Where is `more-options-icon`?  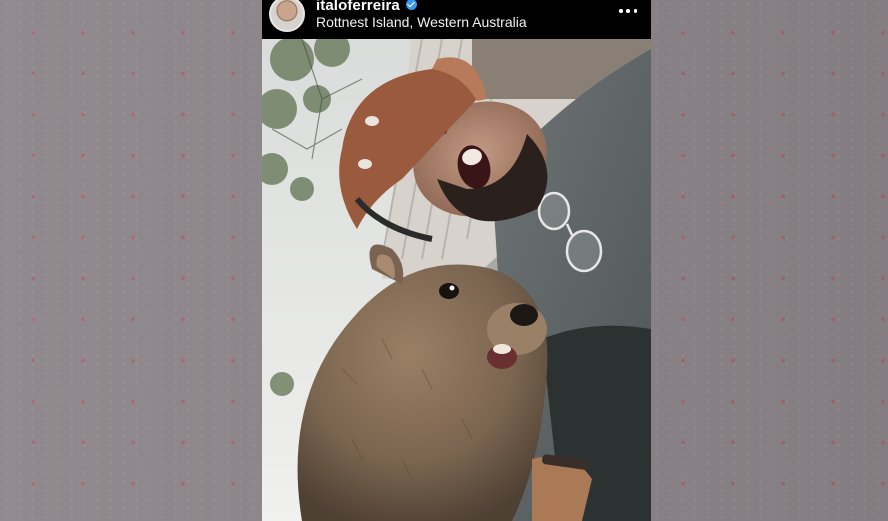
more-options-icon is located at coordinates (628, 11).